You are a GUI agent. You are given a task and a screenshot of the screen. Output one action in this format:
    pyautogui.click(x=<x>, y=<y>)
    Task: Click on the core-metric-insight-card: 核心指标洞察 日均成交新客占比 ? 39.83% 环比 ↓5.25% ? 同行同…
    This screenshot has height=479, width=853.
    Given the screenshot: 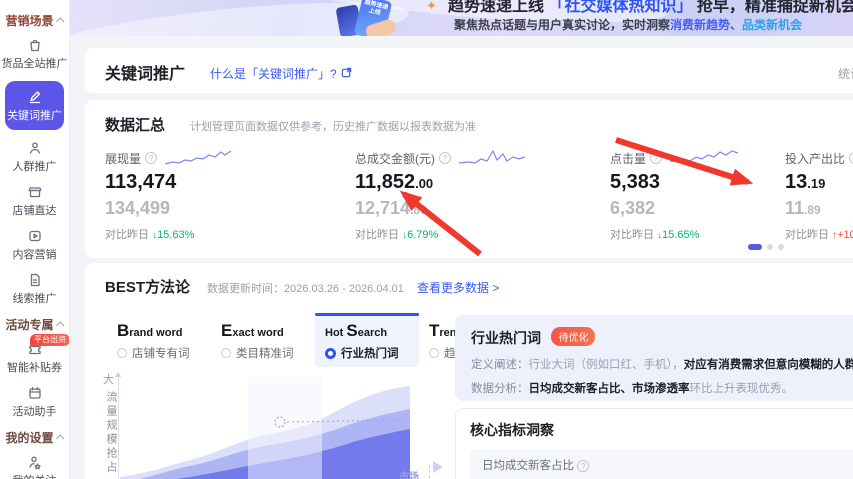 What is the action you would take?
    pyautogui.click(x=654, y=443)
    